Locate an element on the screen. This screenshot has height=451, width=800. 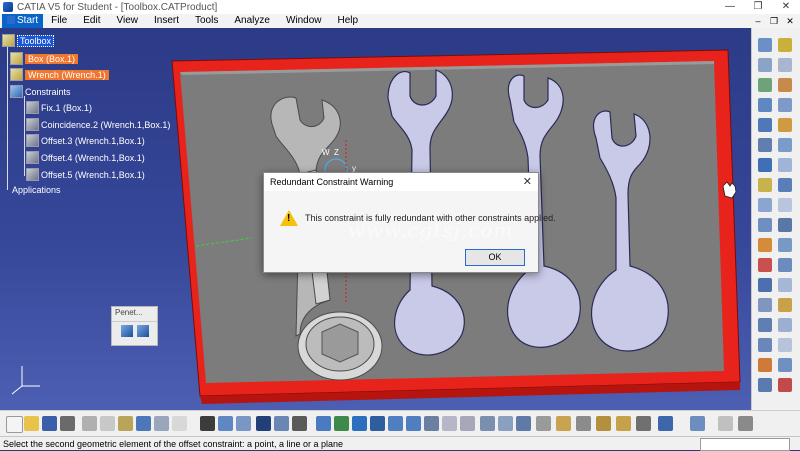
graph-icon is located at coordinates (299, 423).